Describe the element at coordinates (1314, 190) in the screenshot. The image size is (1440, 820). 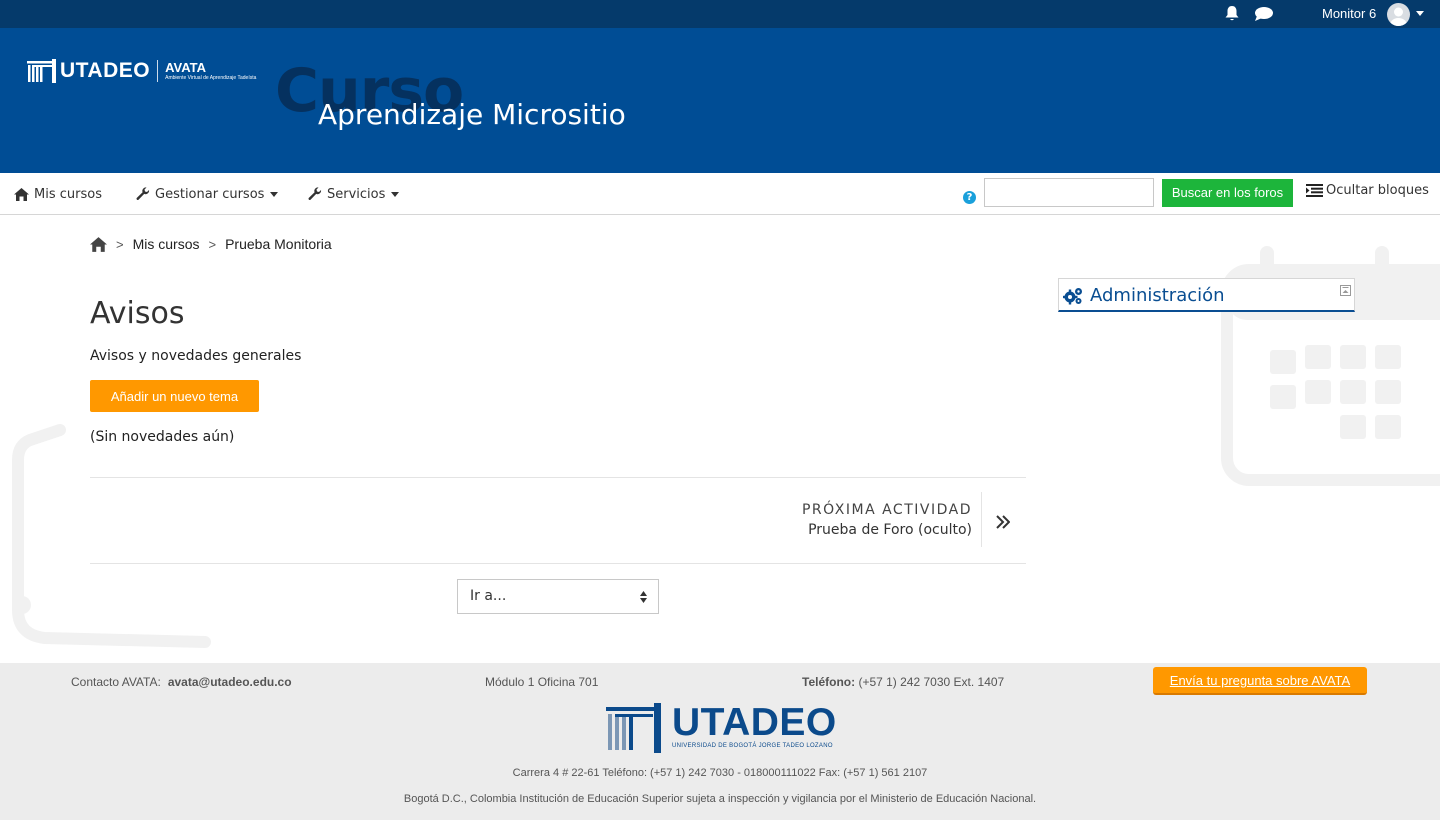
I see `indent-list-icon` at that location.